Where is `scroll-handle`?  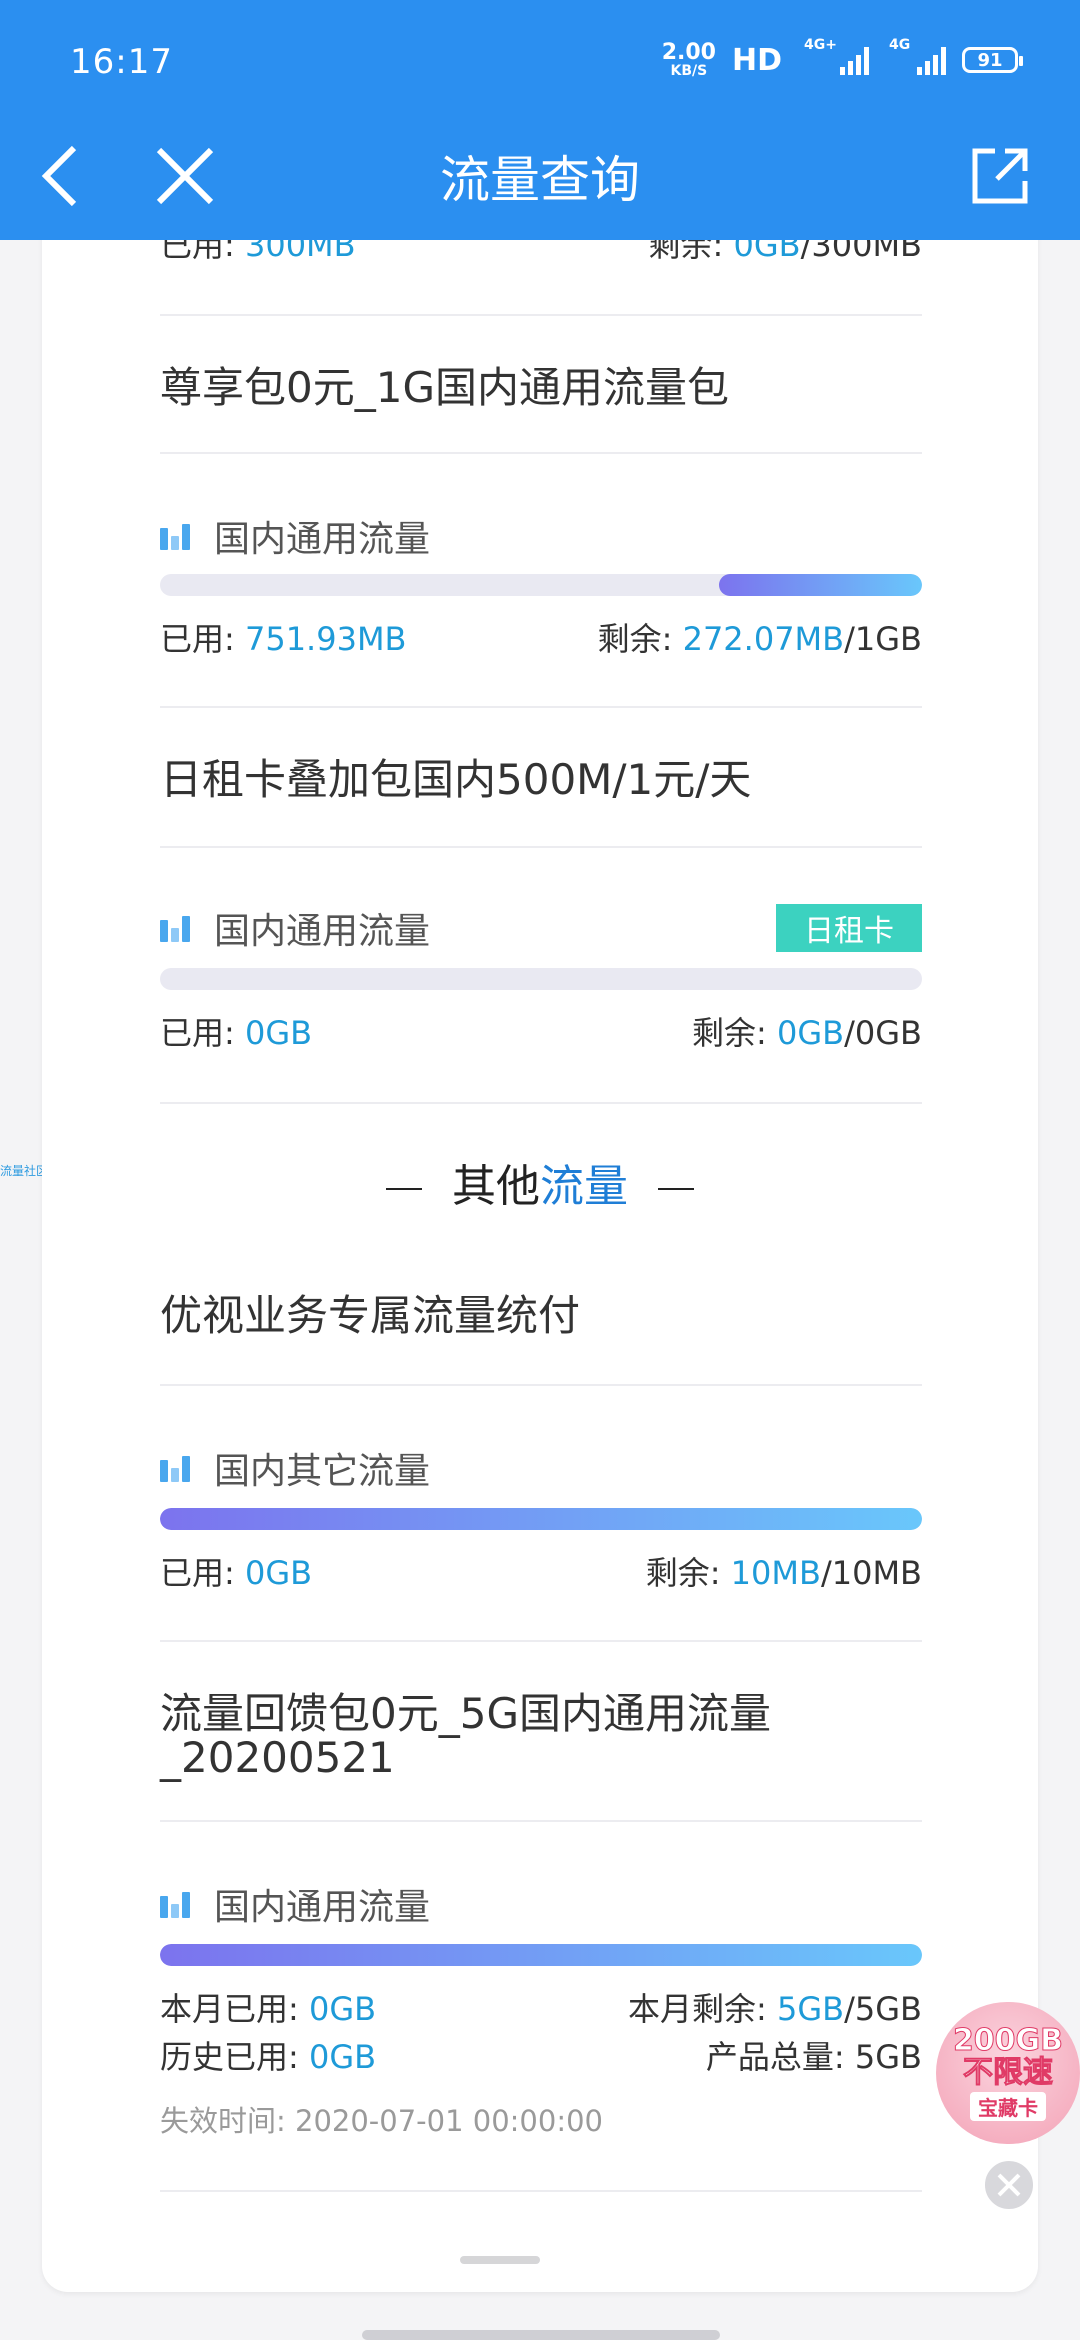 scroll-handle is located at coordinates (500, 2260).